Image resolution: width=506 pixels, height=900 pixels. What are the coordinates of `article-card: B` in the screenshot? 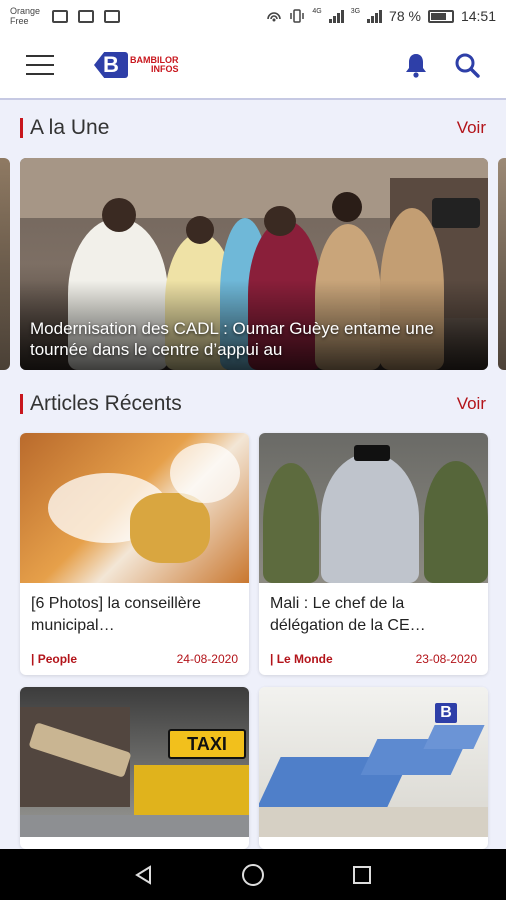 It's located at (373, 768).